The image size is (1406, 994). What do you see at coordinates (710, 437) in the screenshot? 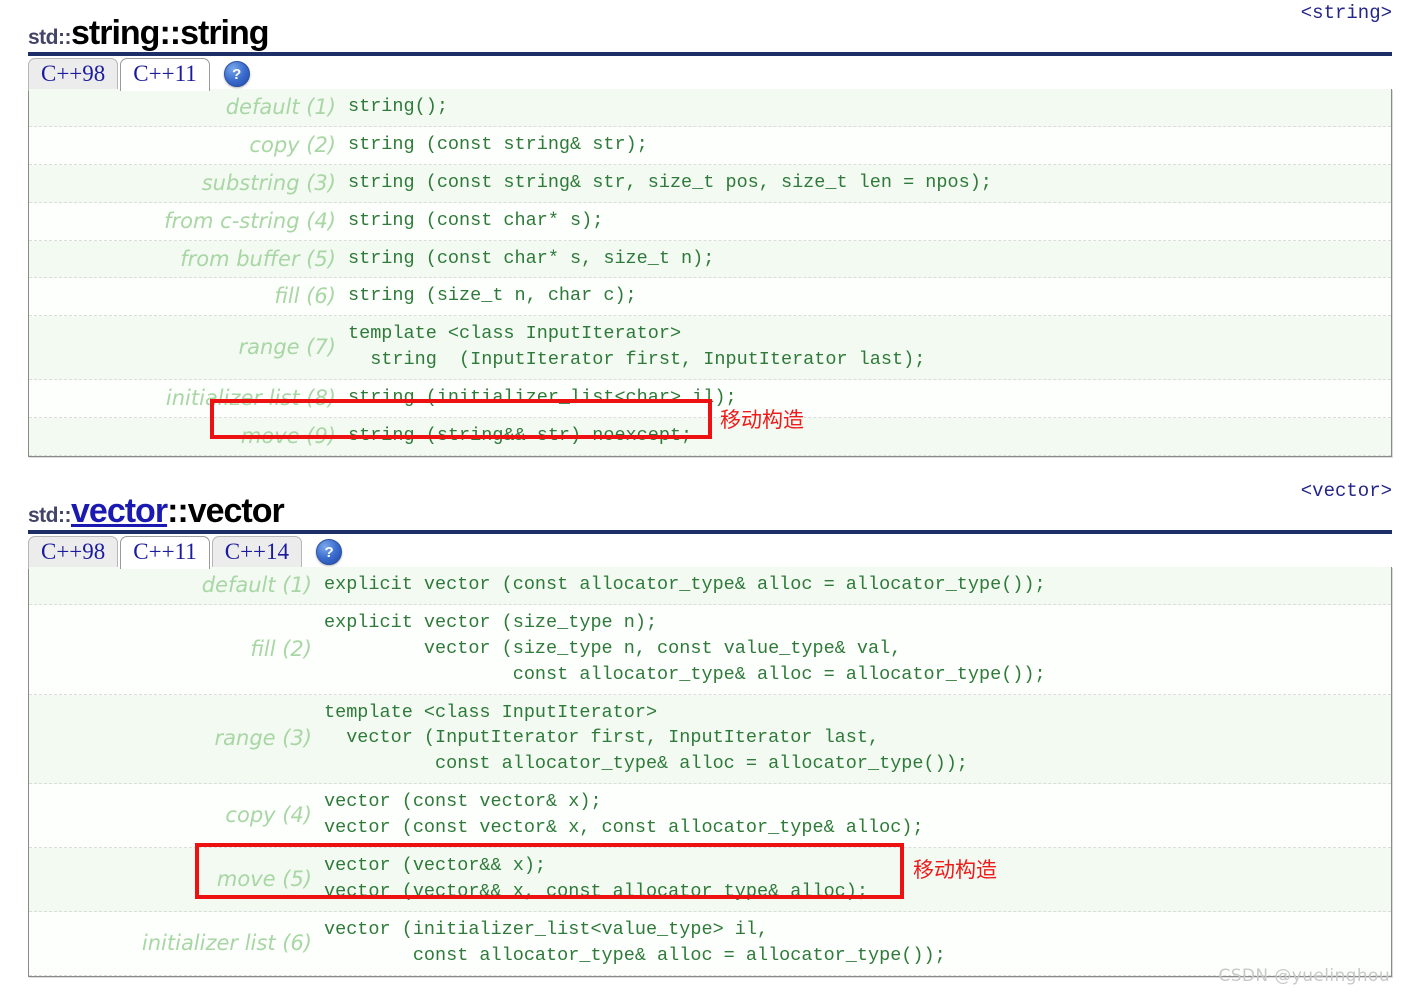
I see `table-row: move (9) string (string&& str) noexcept;` at bounding box center [710, 437].